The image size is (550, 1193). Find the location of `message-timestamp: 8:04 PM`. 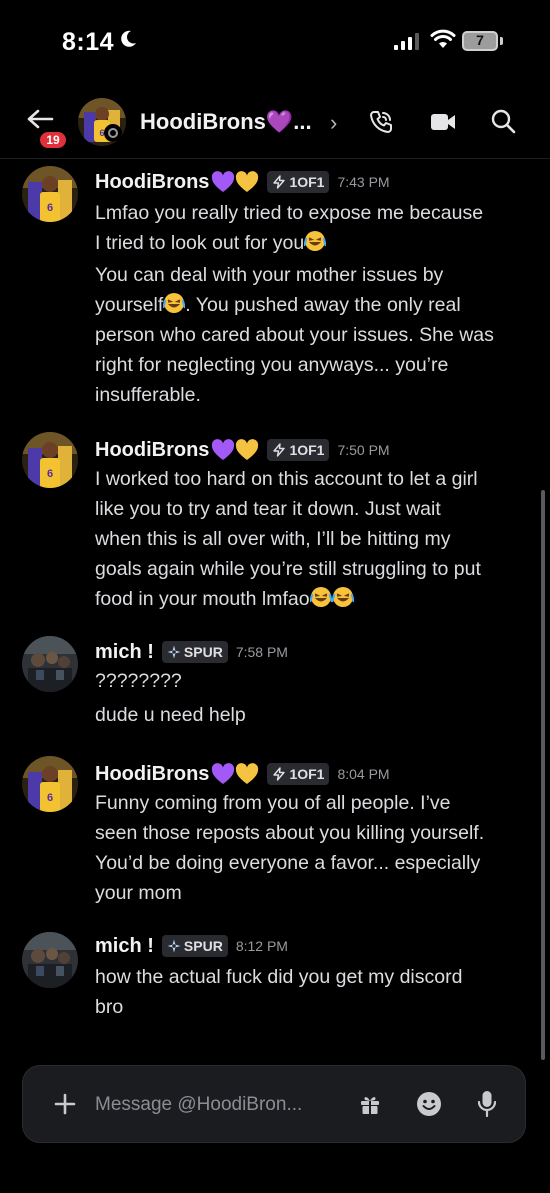

message-timestamp: 8:04 PM is located at coordinates (363, 774).